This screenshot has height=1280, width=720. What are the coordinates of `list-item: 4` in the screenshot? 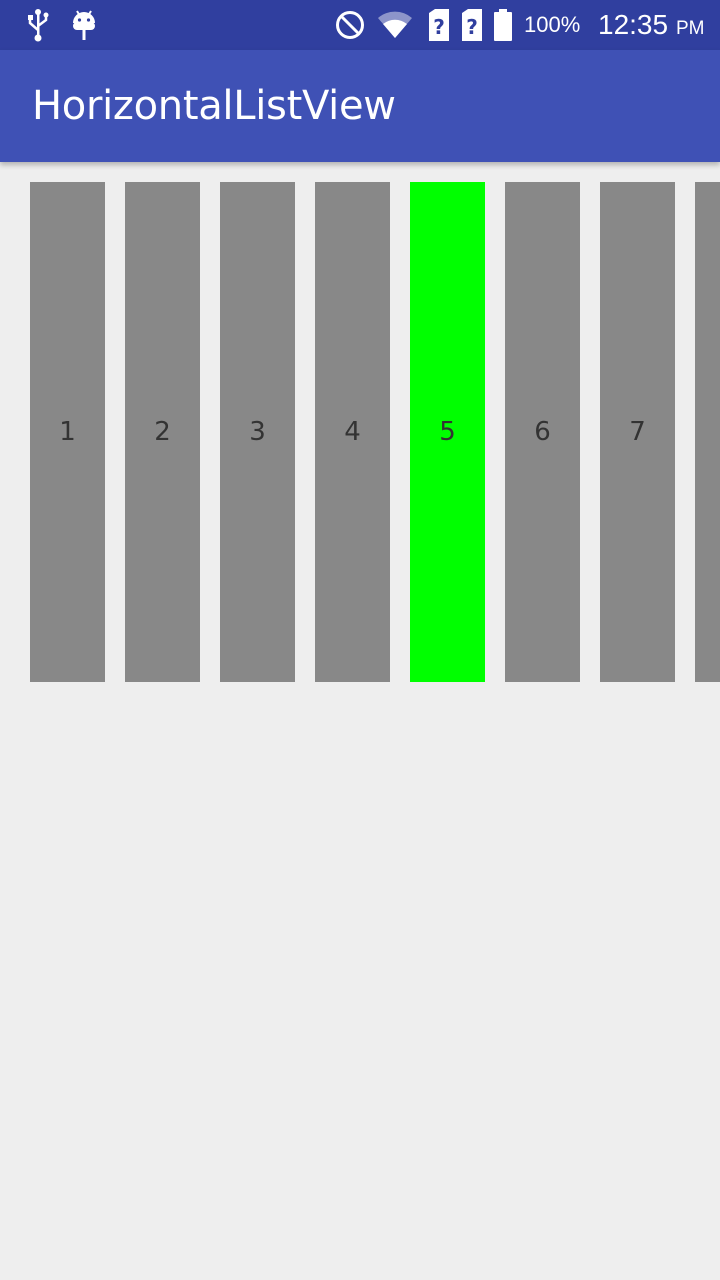 It's located at (352, 432).